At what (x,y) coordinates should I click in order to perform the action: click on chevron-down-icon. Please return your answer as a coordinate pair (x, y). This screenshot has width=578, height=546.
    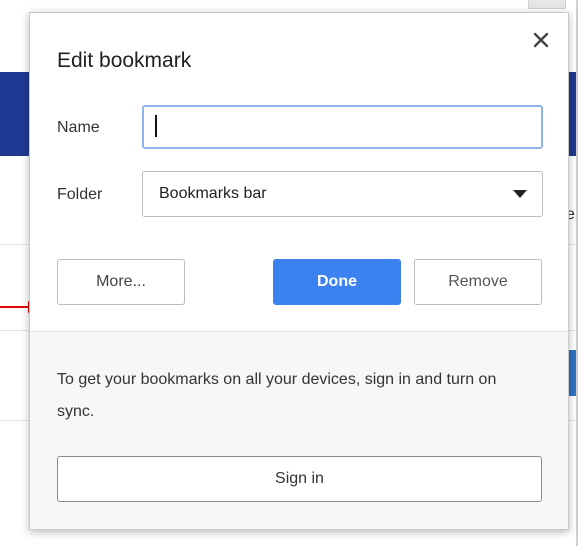
    Looking at the image, I should click on (520, 194).